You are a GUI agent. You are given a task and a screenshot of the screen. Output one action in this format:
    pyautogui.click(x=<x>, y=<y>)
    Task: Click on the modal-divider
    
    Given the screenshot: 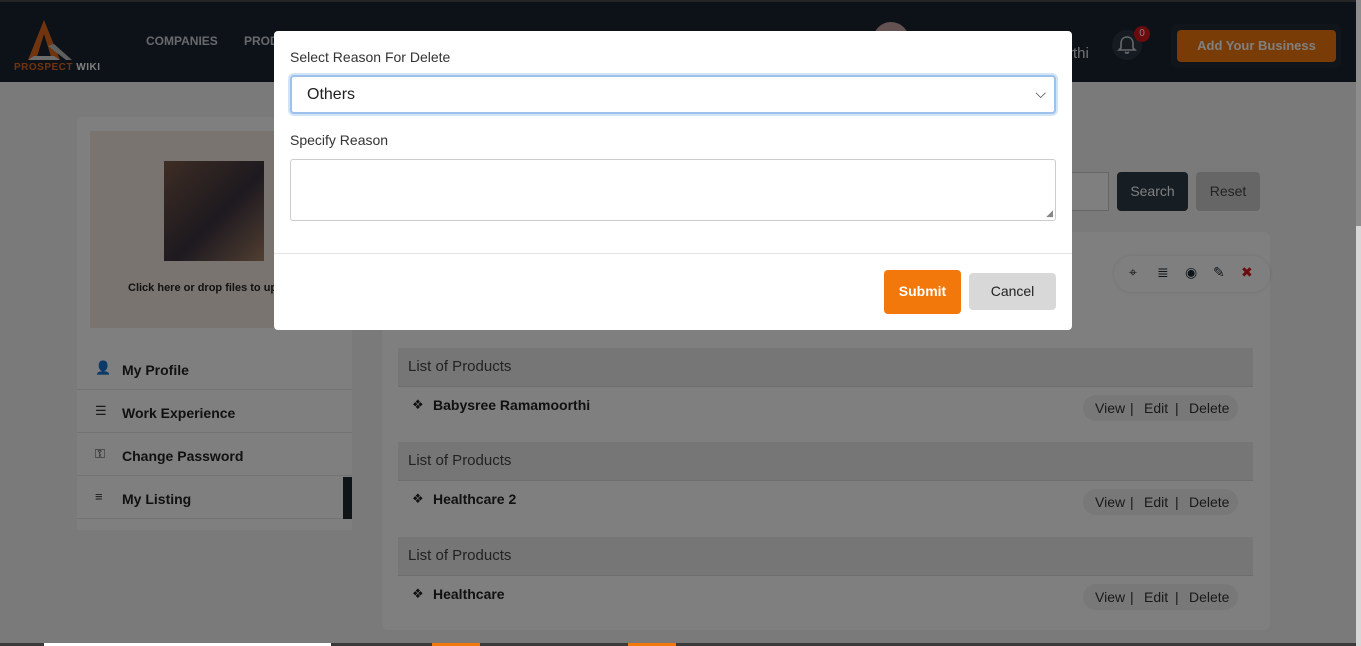 What is the action you would take?
    pyautogui.click(x=673, y=253)
    